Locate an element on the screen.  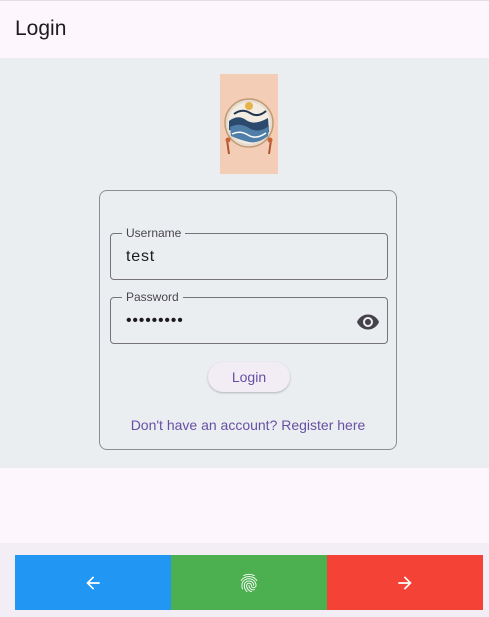
username-label: Username is located at coordinates (154, 233).